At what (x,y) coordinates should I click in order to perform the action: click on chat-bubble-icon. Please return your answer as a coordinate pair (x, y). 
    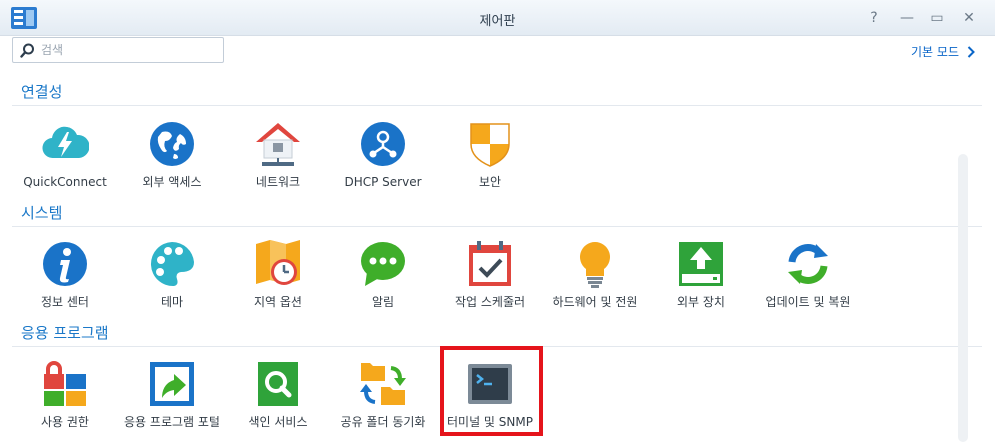
    Looking at the image, I should click on (383, 264).